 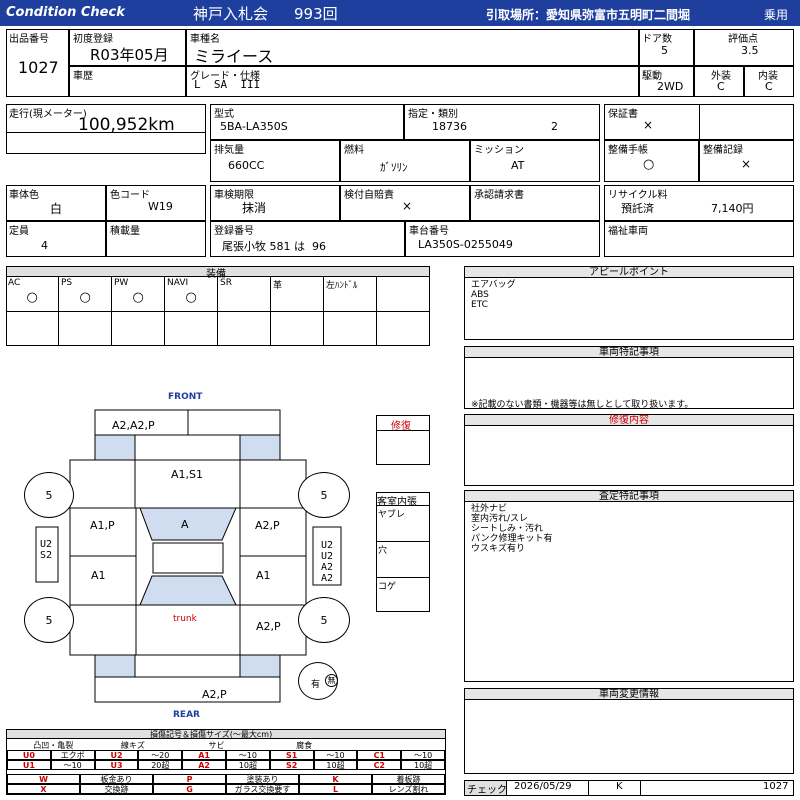 What do you see at coordinates (224, 114) in the screenshot?
I see `model-label: 型式` at bounding box center [224, 114].